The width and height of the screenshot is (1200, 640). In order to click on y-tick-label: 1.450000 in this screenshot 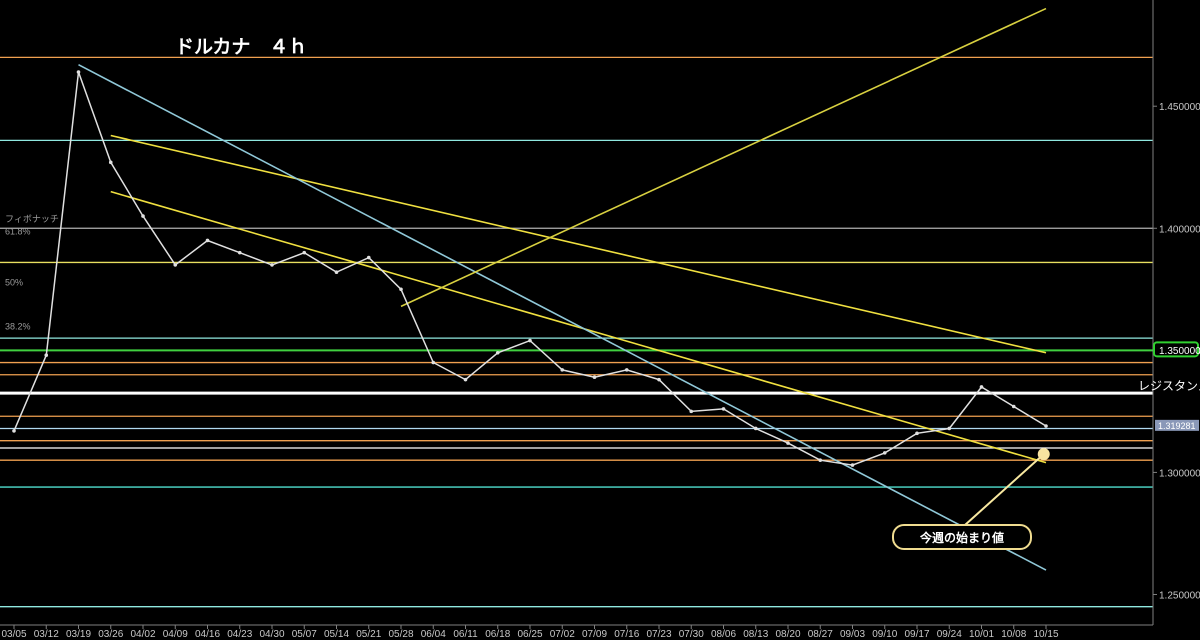, I will do `click(1179, 107)`.